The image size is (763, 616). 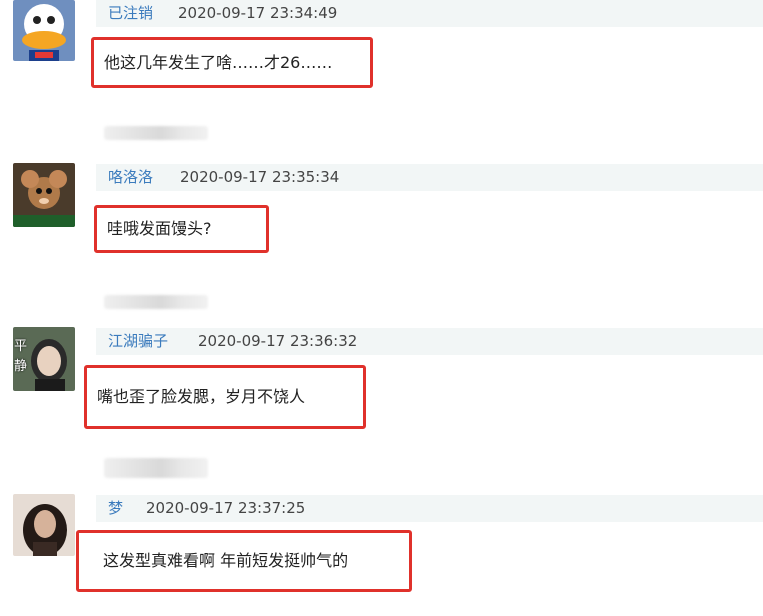 I want to click on comment-text: 这发型真难看啊 年前短发挺帅气的, so click(x=226, y=560).